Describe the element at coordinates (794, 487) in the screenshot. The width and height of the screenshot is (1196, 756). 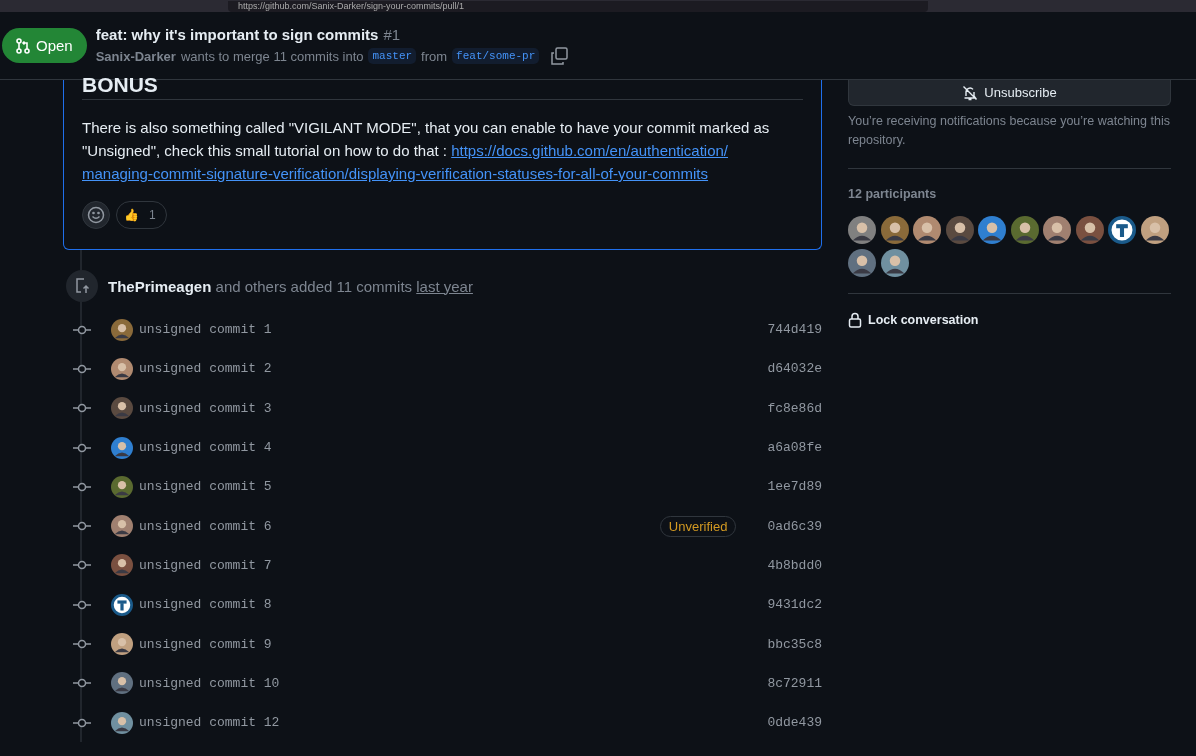
I see `commit-sha: 1ee7d89` at that location.